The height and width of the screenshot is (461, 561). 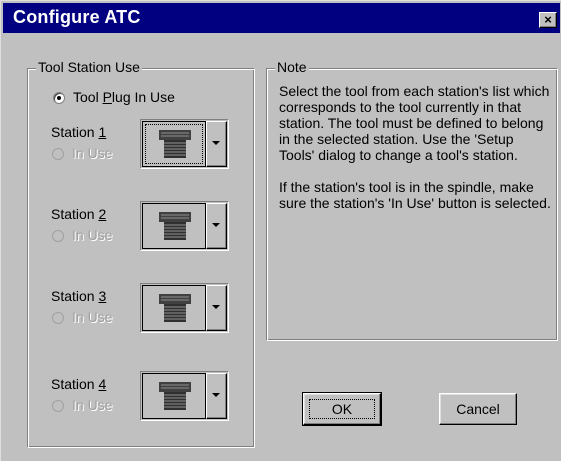 What do you see at coordinates (143, 97) in the screenshot?
I see `tool-plug-label-after: lug In Use` at bounding box center [143, 97].